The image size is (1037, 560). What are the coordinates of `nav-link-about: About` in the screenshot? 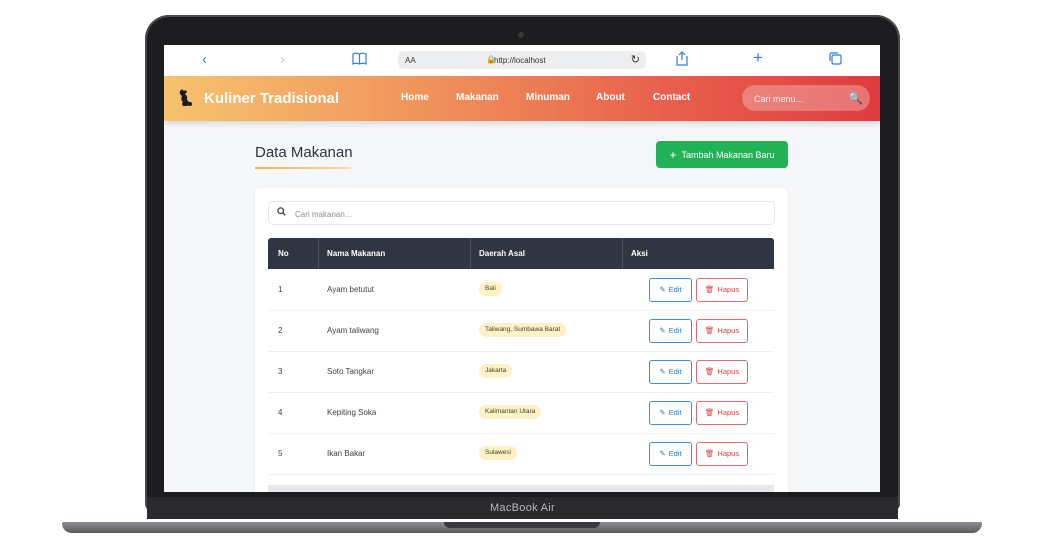 It's located at (610, 97).